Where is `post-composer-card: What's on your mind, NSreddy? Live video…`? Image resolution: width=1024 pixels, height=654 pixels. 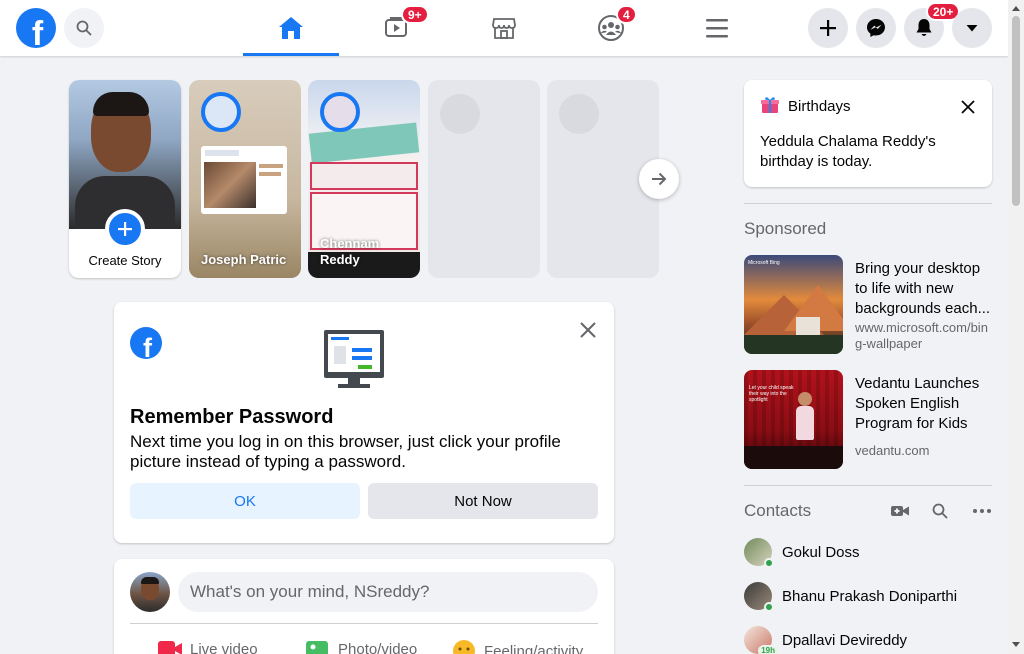
post-composer-card: What's on your mind, NSreddy? Live video… is located at coordinates (364, 606).